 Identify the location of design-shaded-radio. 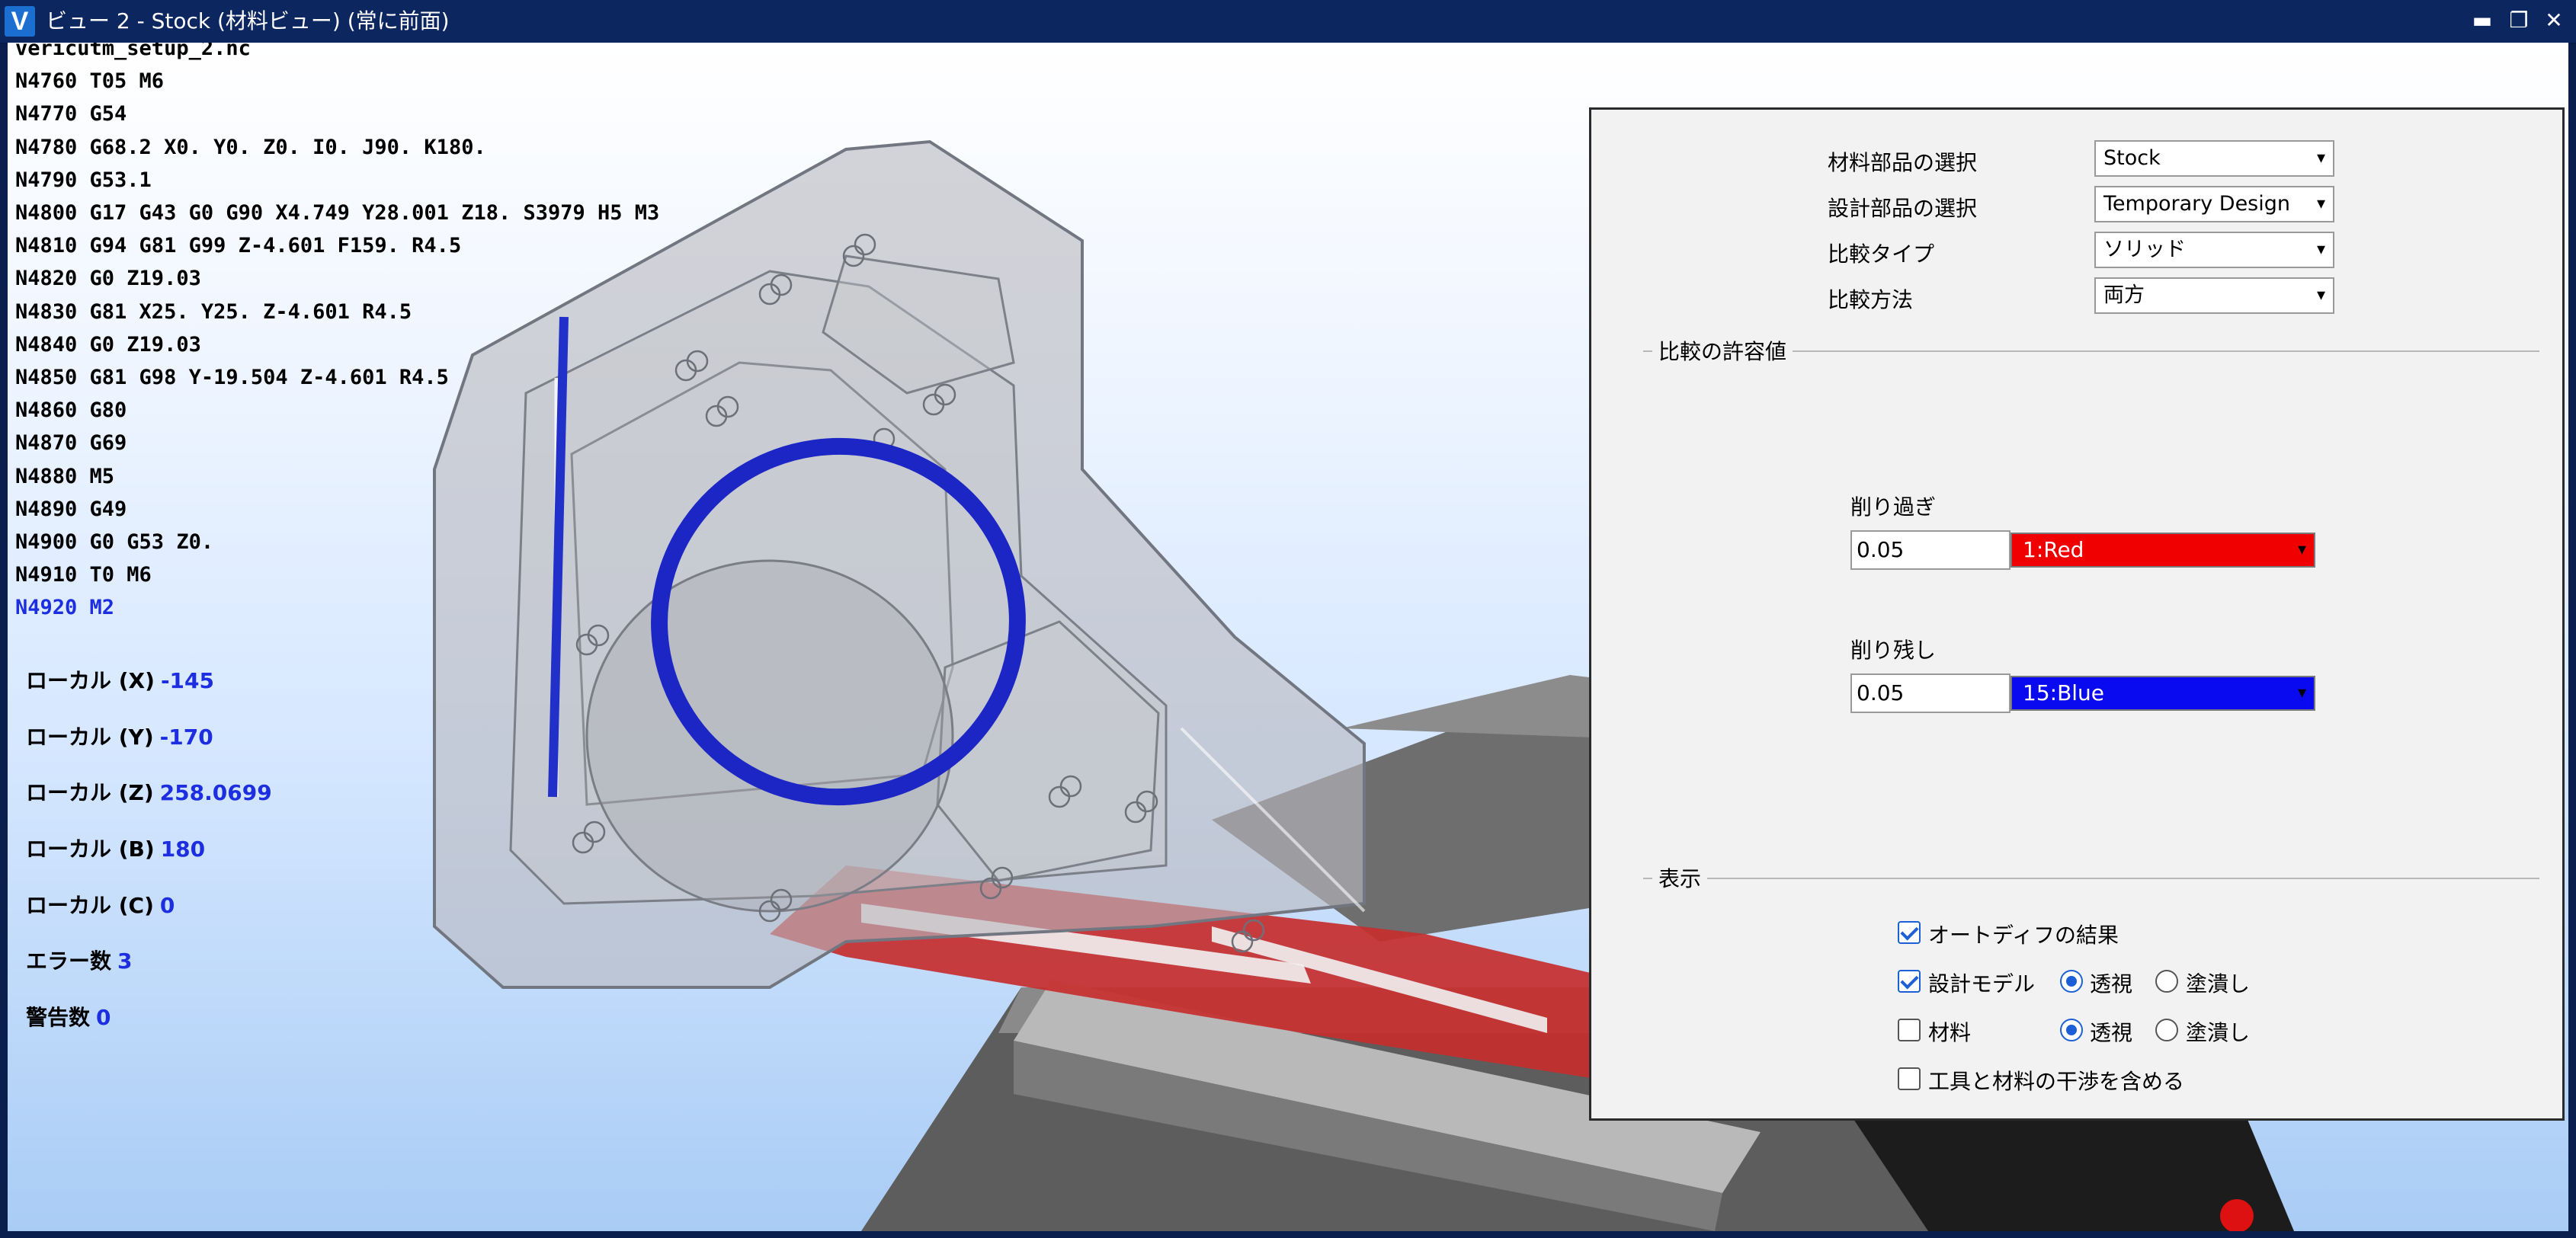
(2166, 981).